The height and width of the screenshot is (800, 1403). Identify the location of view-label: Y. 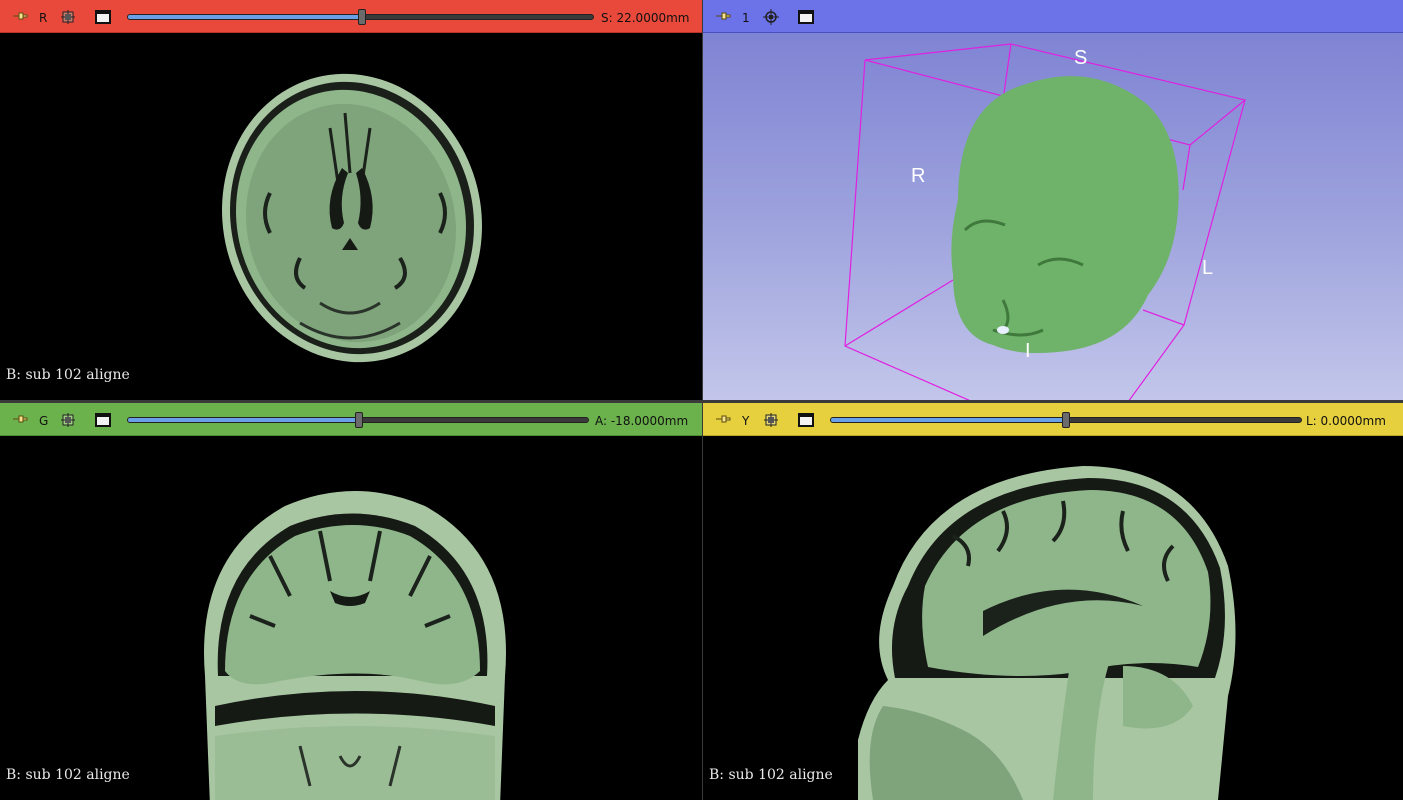
(746, 421).